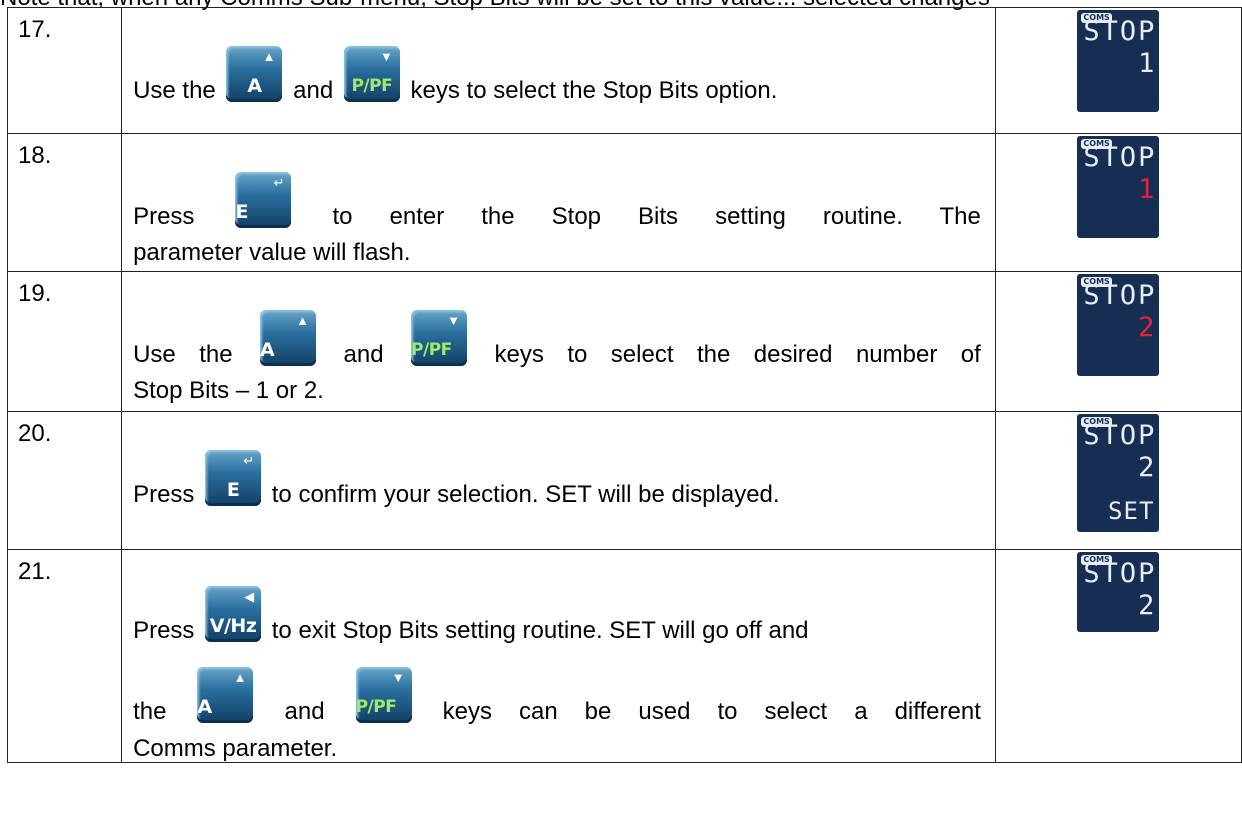 The height and width of the screenshot is (823, 1242). Describe the element at coordinates (64, 70) in the screenshot. I see `step-number: 17.` at that location.